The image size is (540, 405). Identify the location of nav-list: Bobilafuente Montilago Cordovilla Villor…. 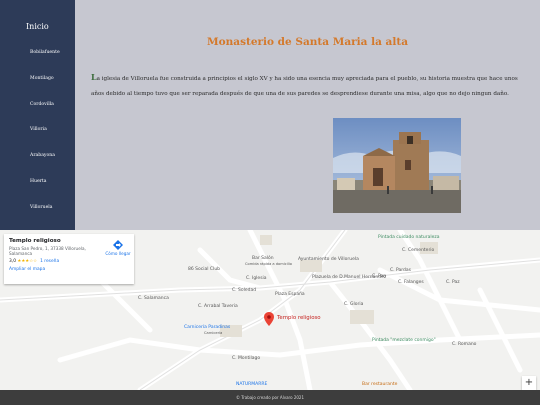
(37, 141).